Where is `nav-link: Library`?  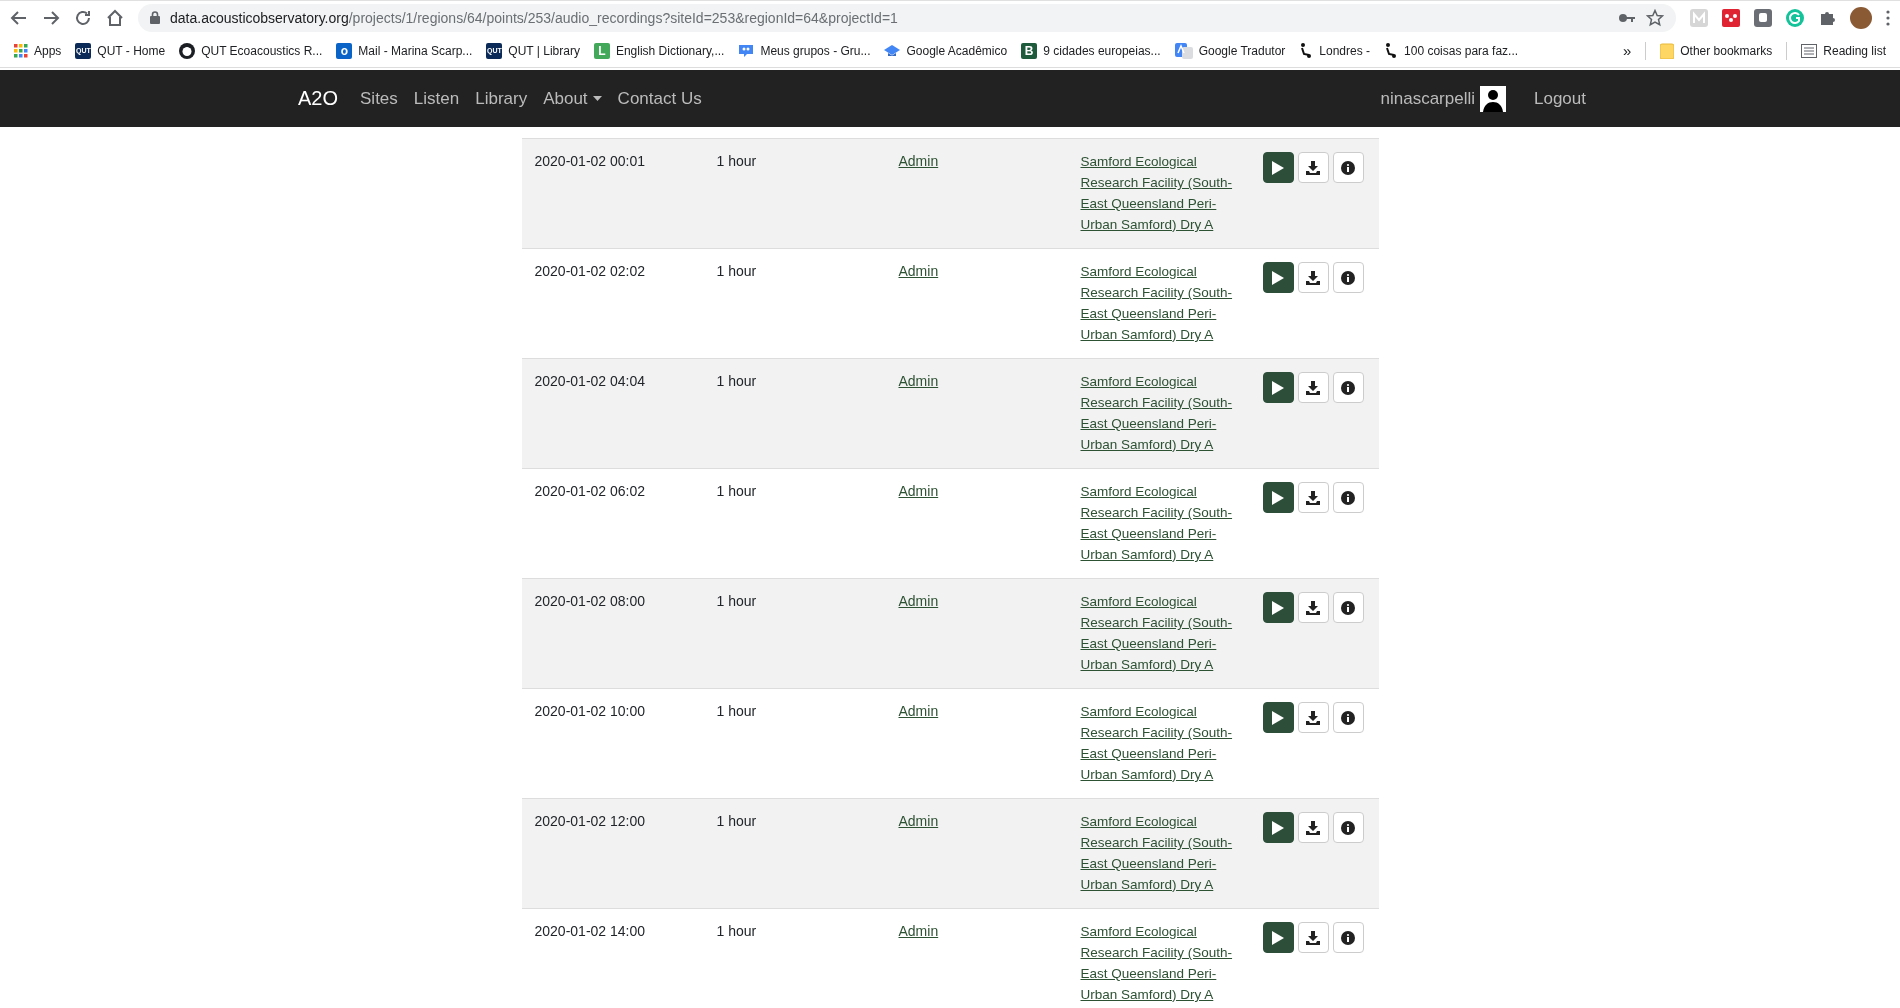
nav-link: Library is located at coordinates (501, 98).